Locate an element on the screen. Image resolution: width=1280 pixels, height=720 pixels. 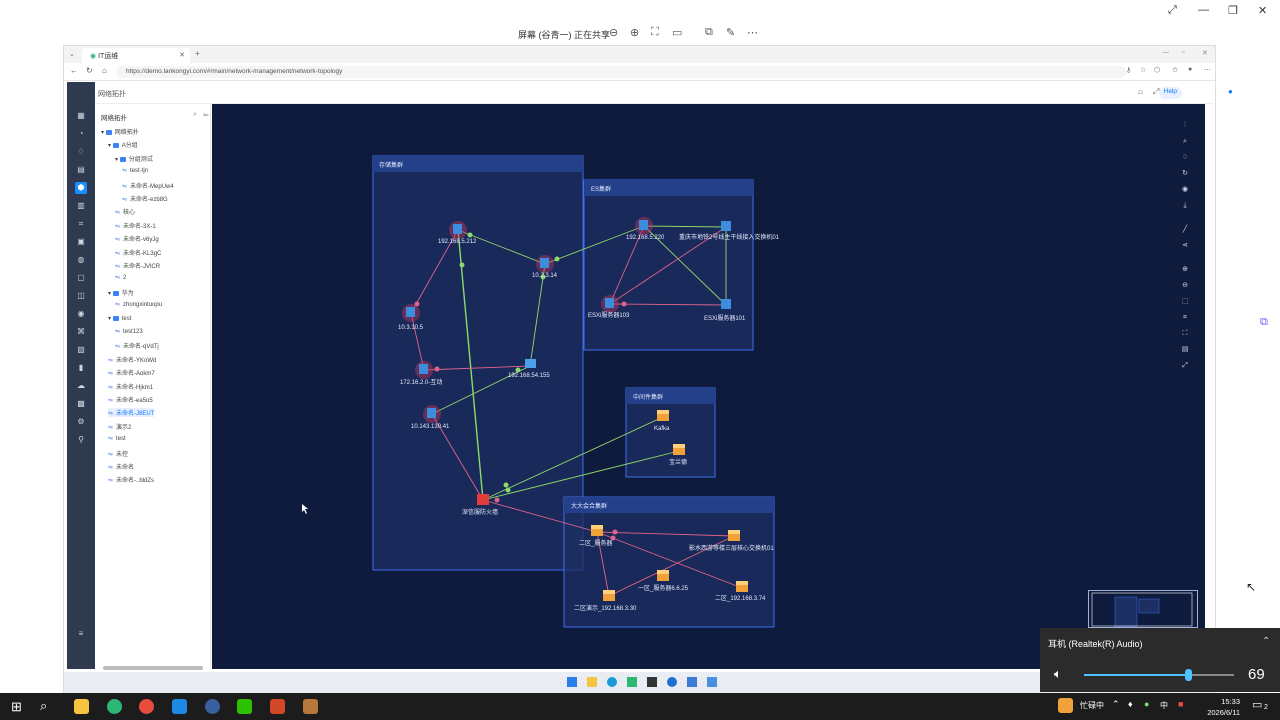
sidebar-org-icon: ⚲ is located at coordinates (81, 440).